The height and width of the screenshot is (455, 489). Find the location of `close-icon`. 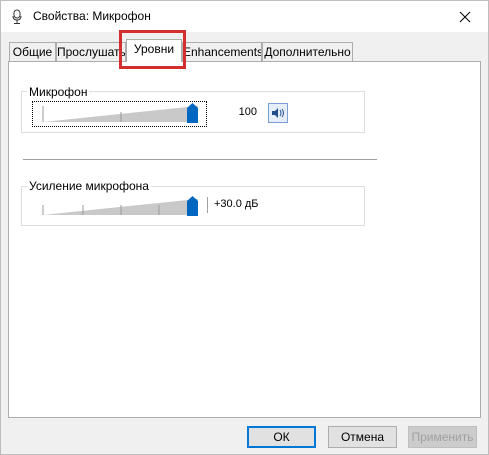

close-icon is located at coordinates (465, 16).